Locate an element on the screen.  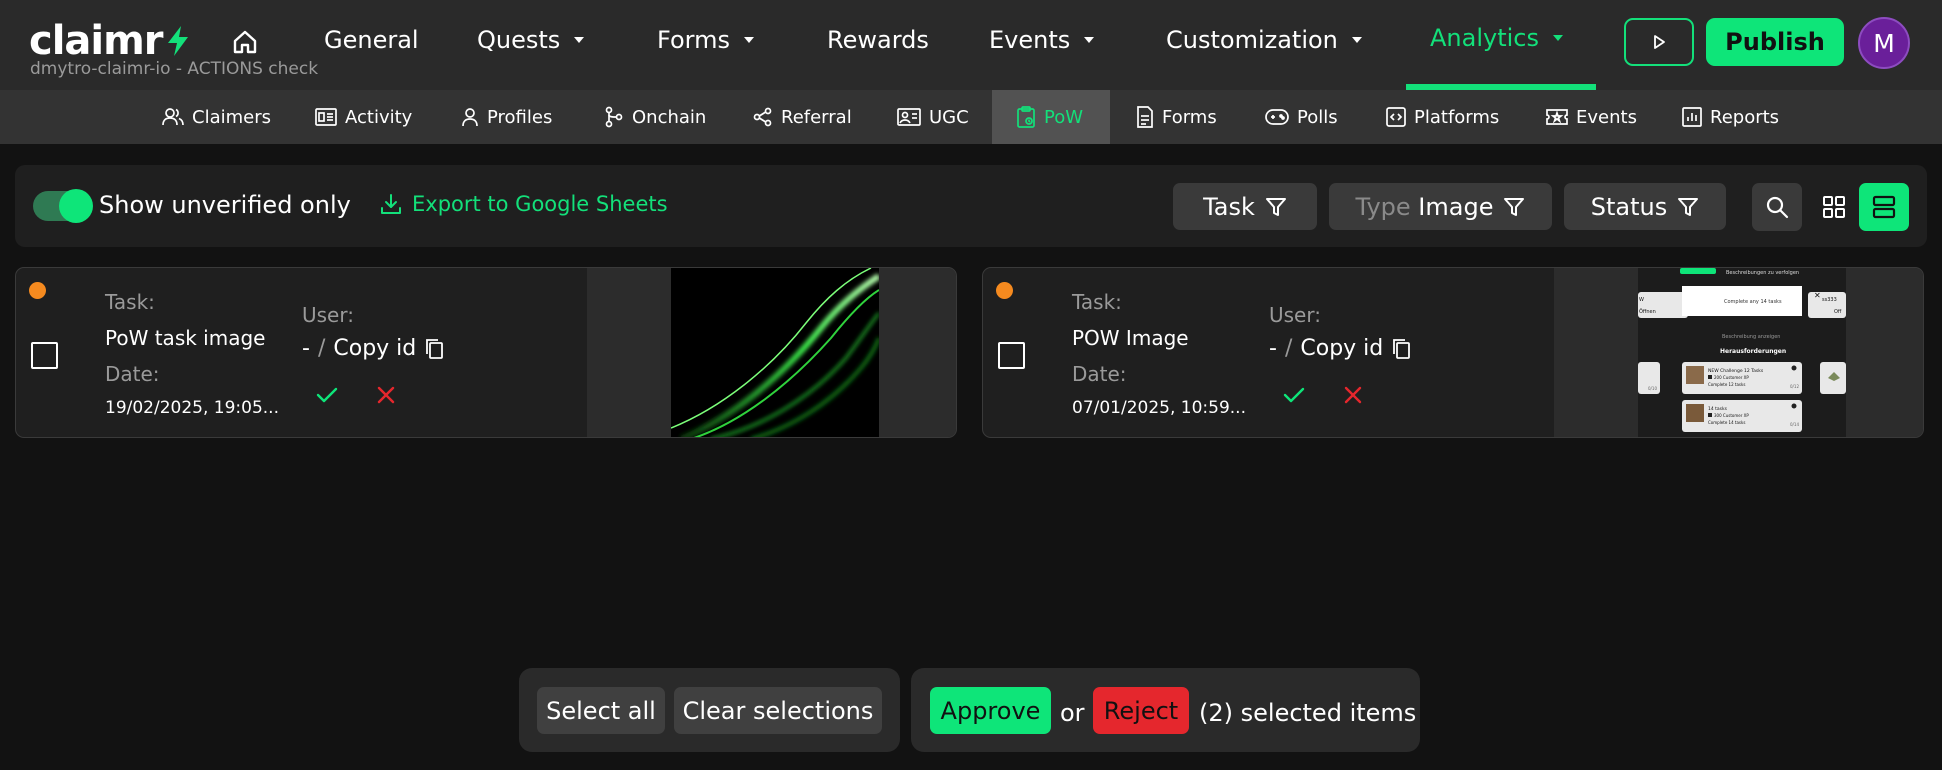
status-filter: Status is located at coordinates (1645, 206).